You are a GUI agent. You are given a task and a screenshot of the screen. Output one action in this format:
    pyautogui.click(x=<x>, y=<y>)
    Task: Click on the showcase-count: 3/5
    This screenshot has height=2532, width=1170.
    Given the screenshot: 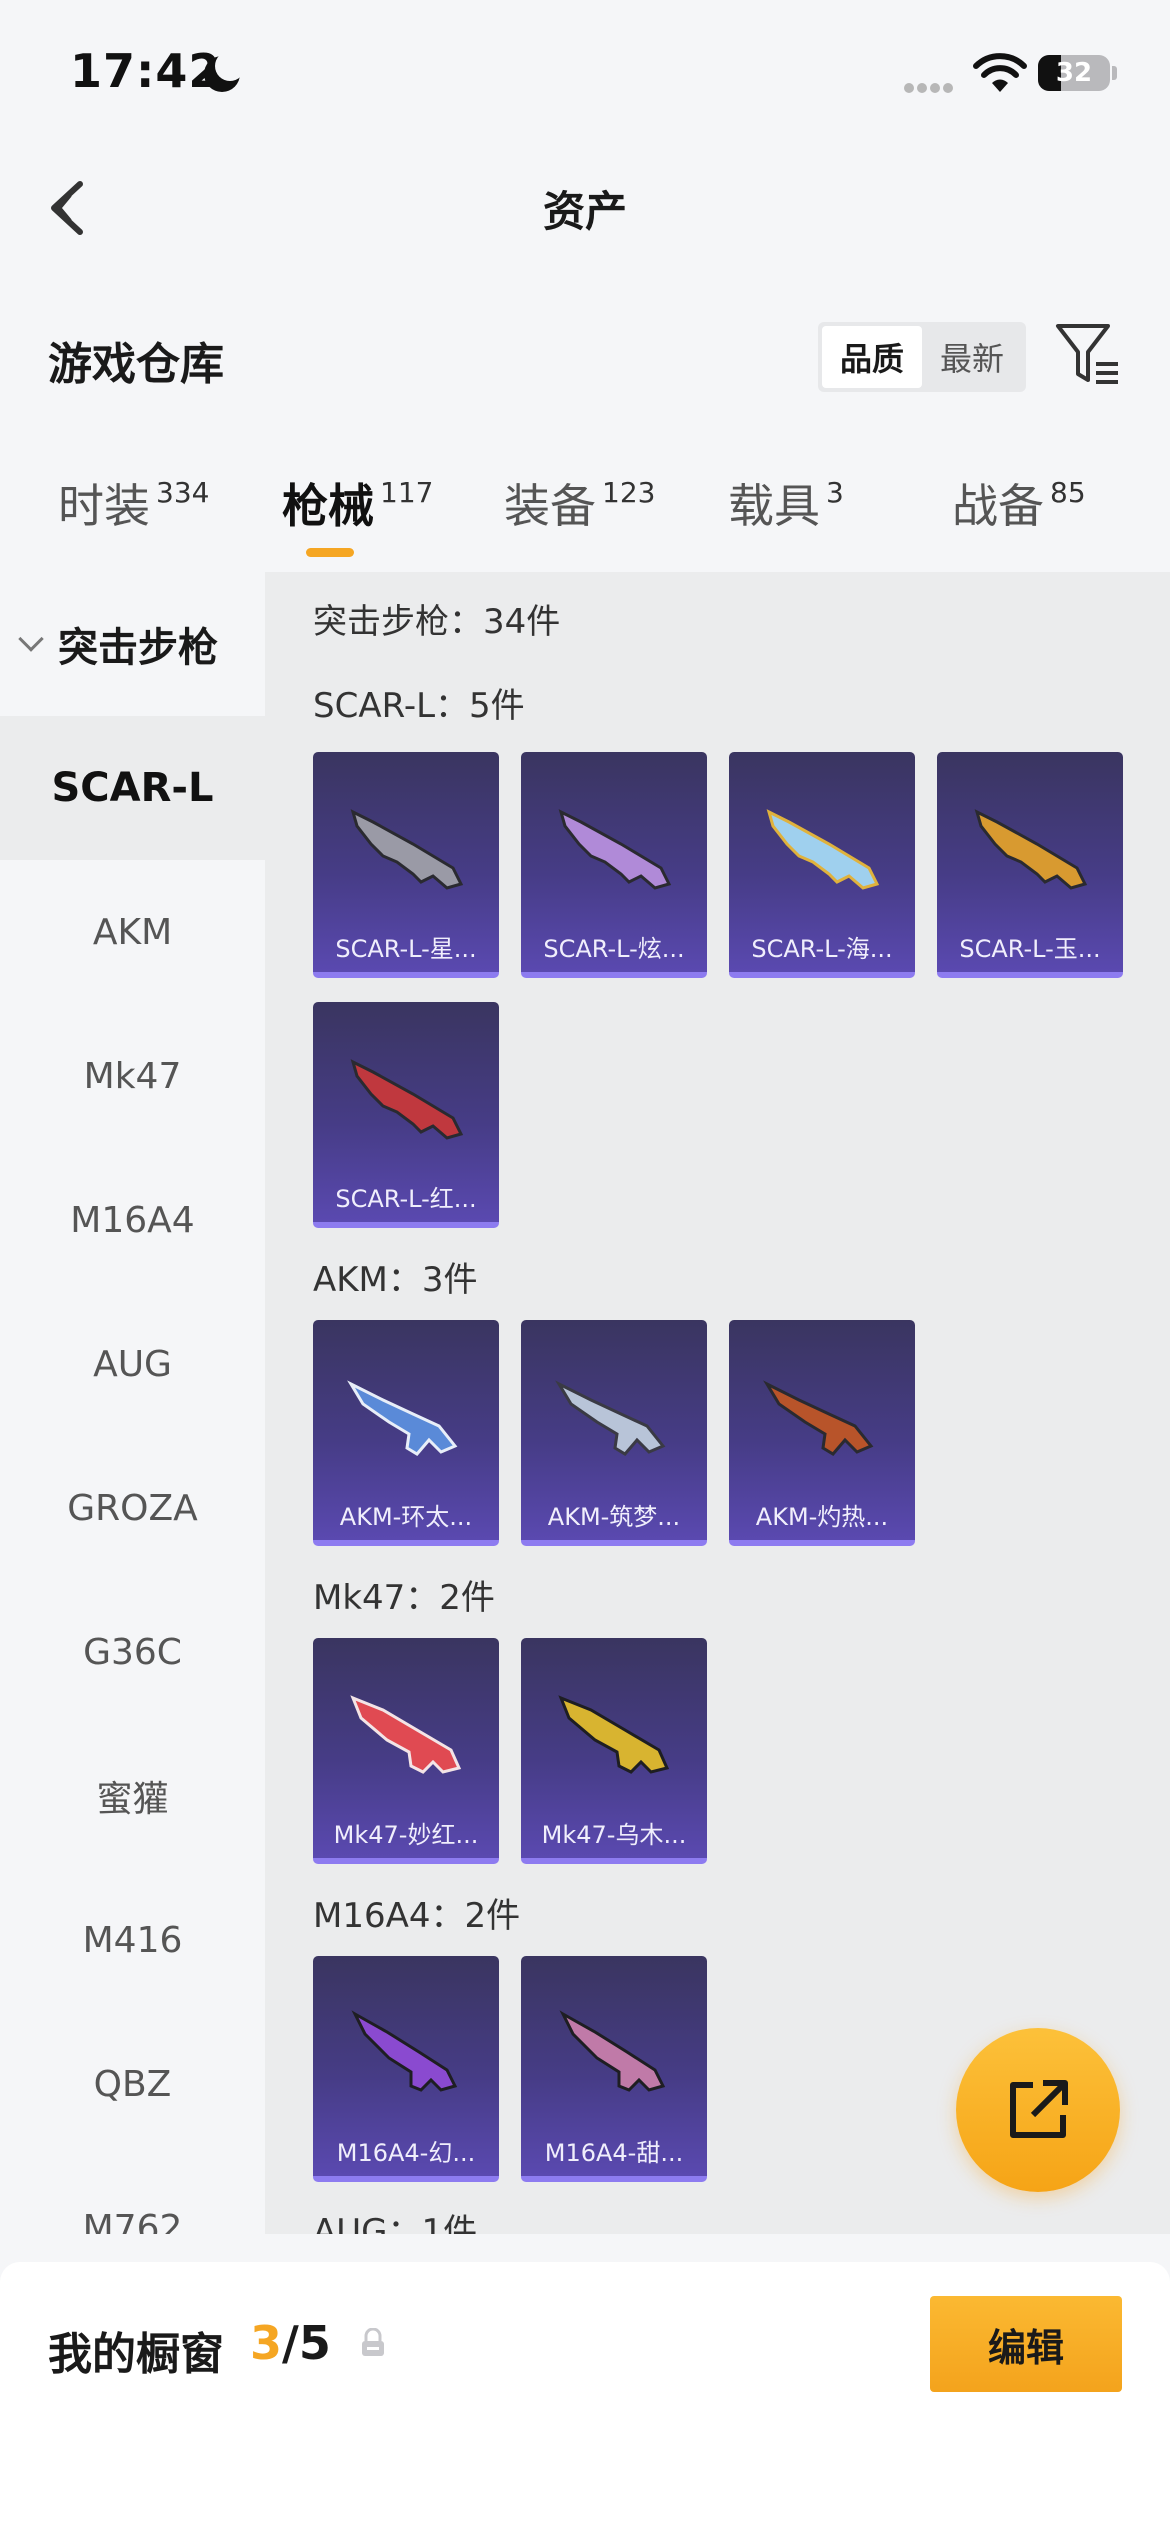 What is the action you would take?
    pyautogui.click(x=290, y=2343)
    